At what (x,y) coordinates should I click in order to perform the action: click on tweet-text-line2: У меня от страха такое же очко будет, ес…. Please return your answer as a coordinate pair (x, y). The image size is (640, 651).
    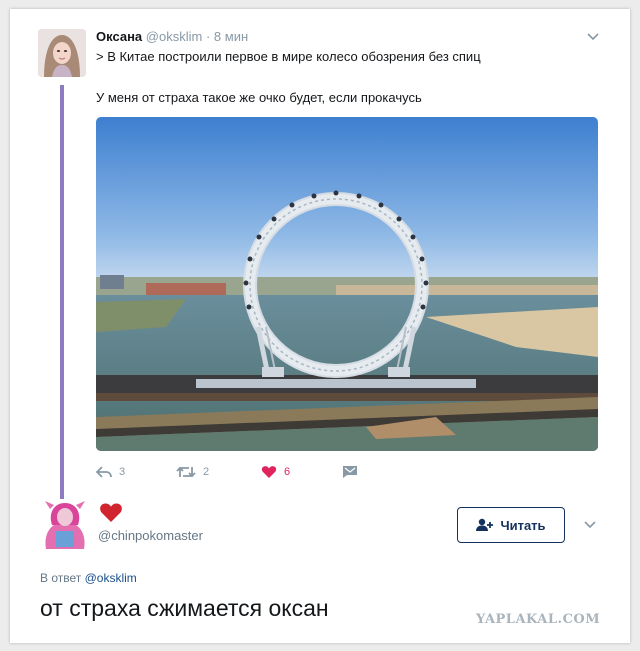
    Looking at the image, I should click on (259, 97).